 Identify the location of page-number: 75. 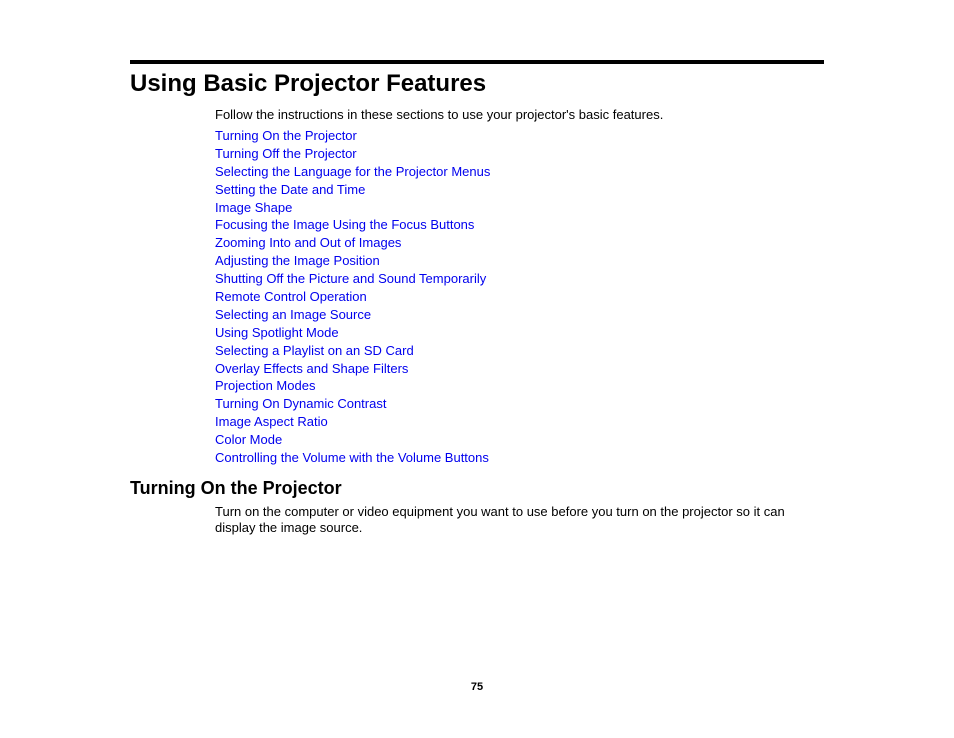
(477, 687).